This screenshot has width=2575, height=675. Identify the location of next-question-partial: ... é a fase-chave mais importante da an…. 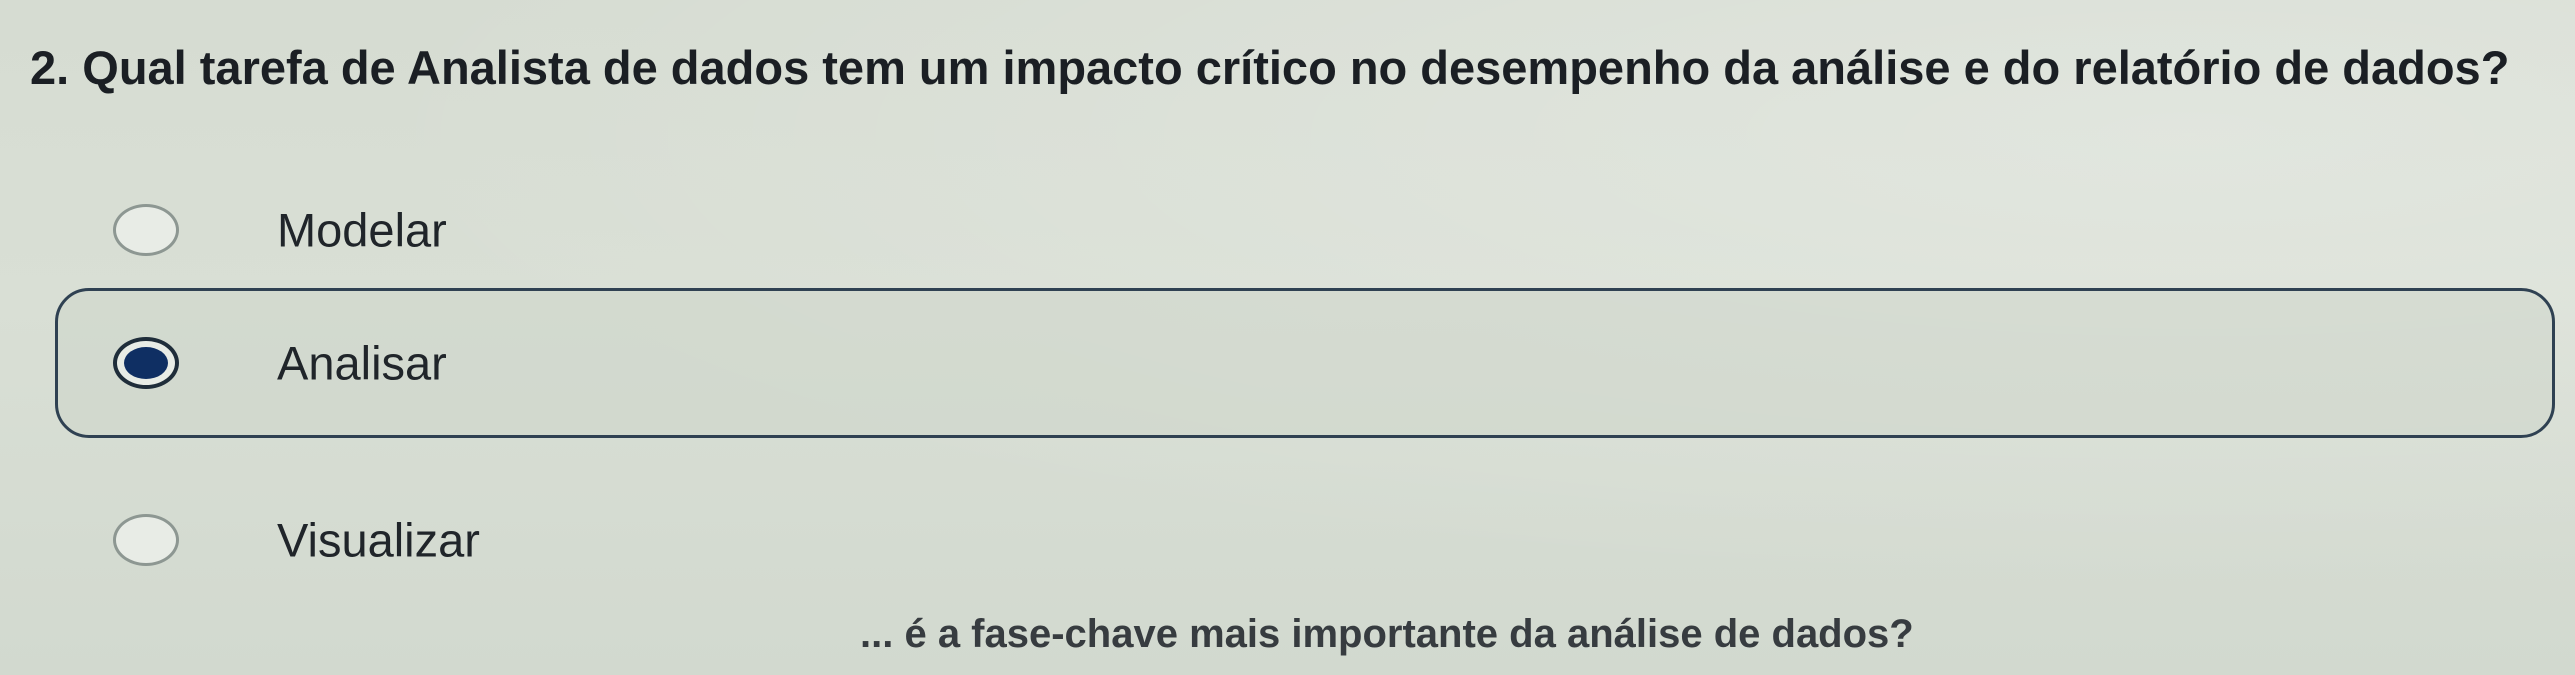
(1387, 634).